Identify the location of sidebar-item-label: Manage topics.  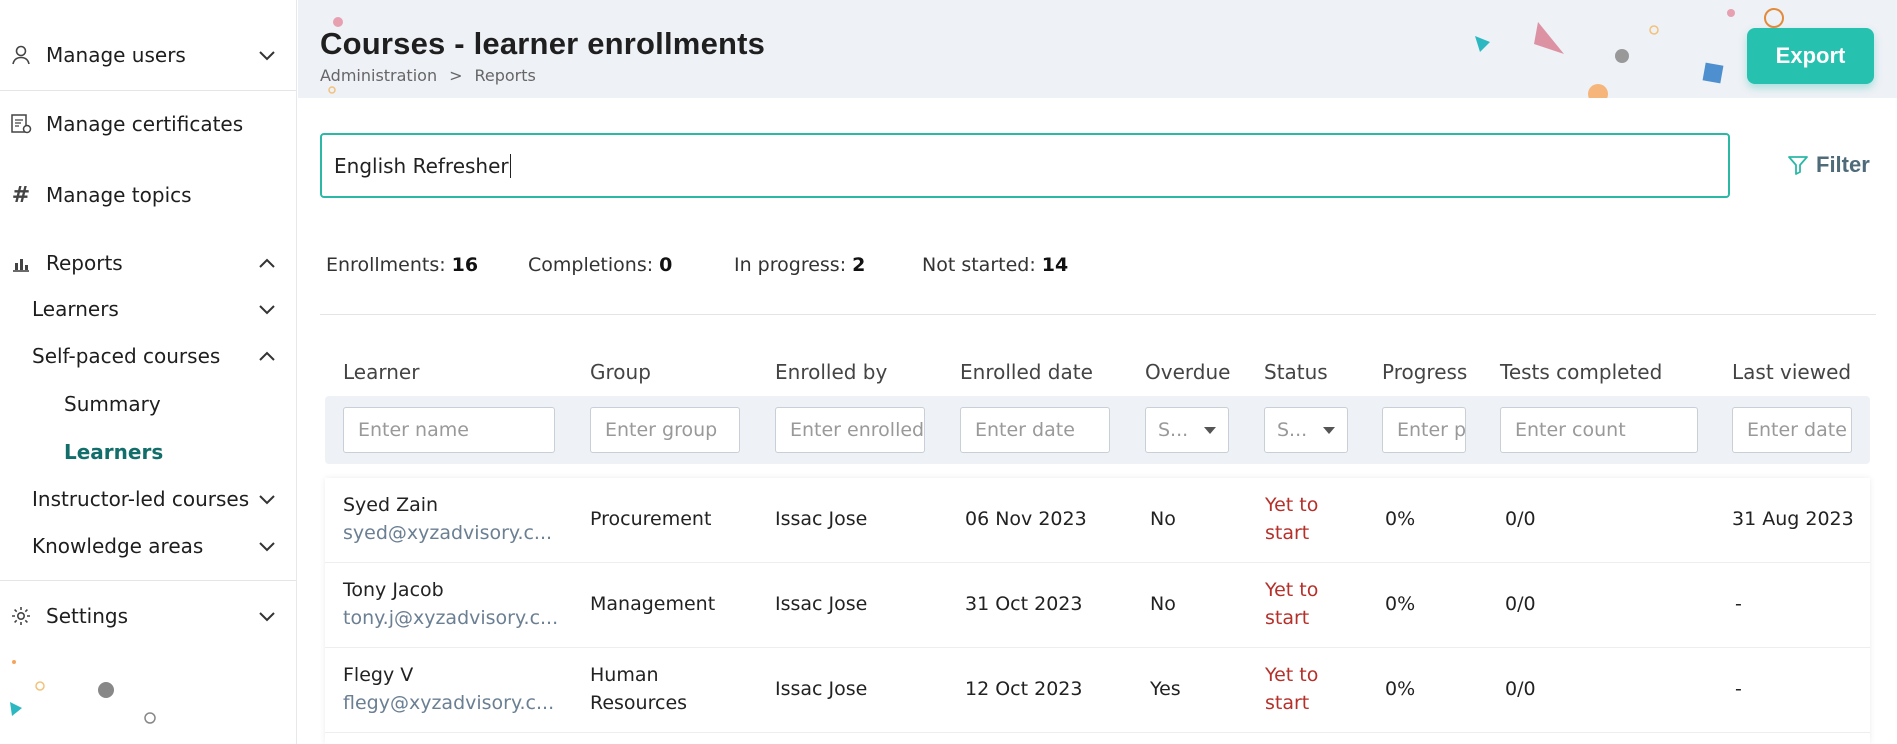
(119, 195).